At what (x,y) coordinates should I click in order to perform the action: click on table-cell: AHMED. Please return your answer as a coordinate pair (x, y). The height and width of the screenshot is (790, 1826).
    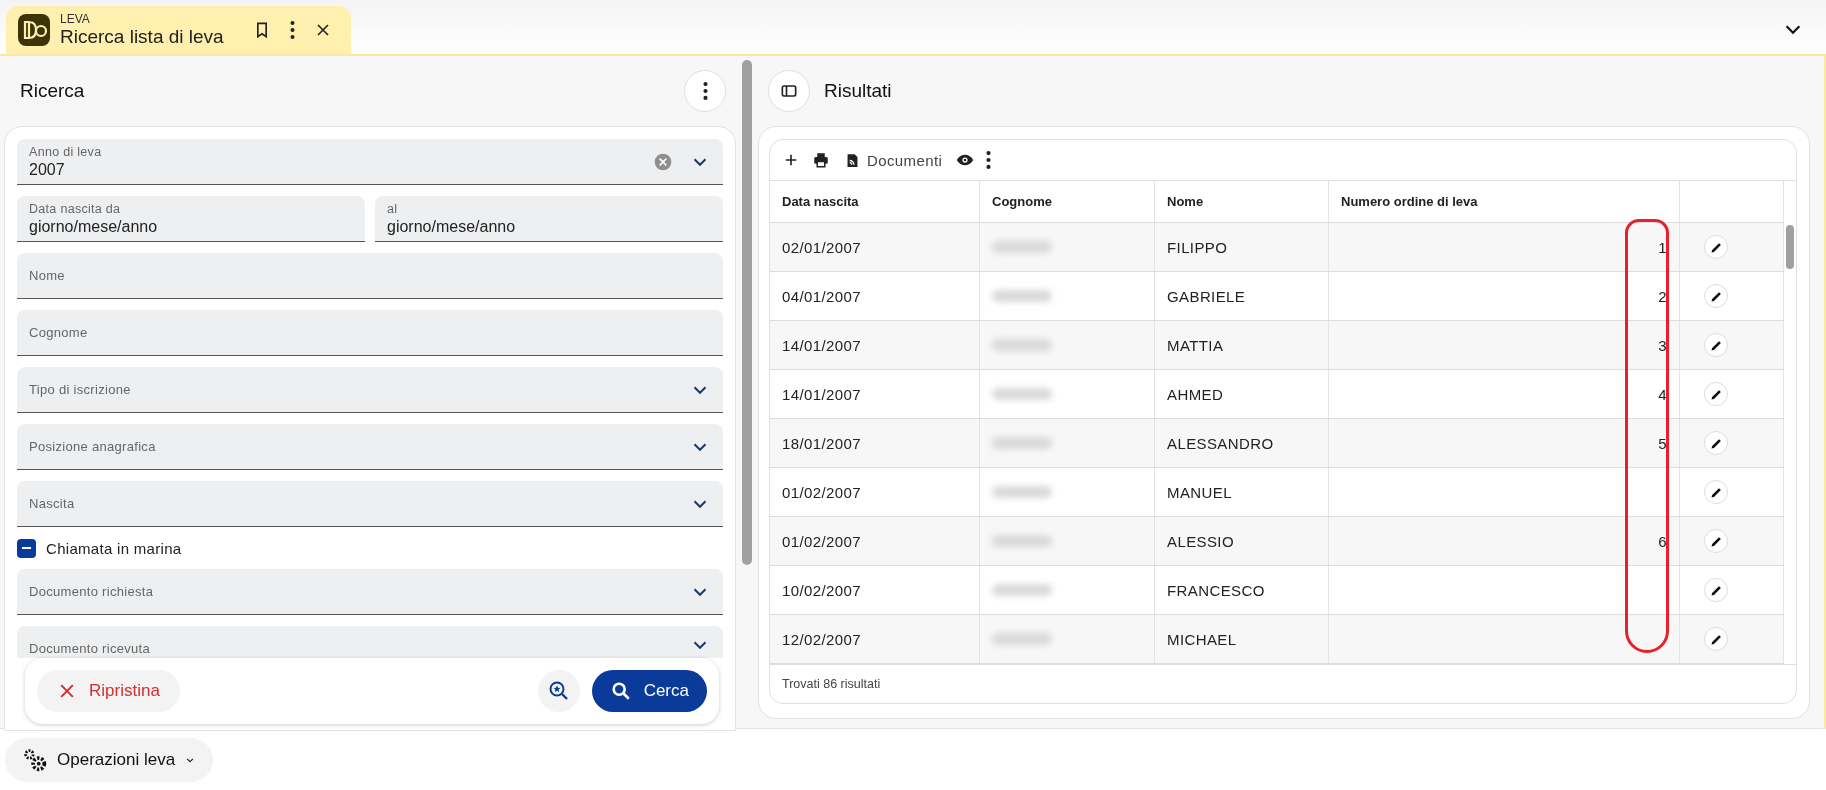
    Looking at the image, I should click on (1242, 394).